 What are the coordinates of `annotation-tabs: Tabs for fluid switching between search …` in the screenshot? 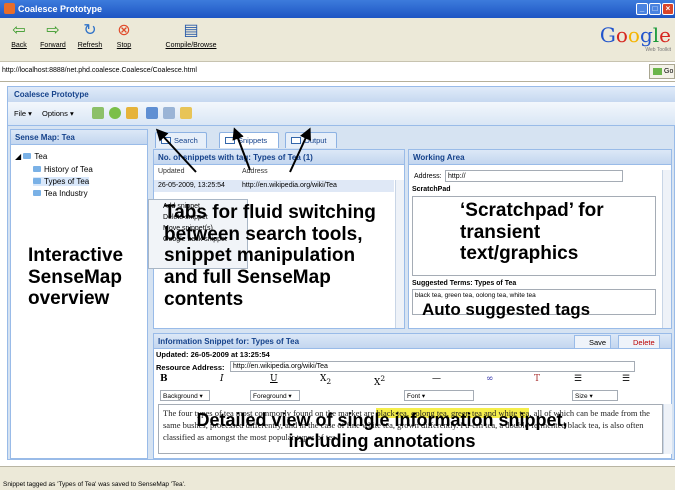 It's located at (270, 256).